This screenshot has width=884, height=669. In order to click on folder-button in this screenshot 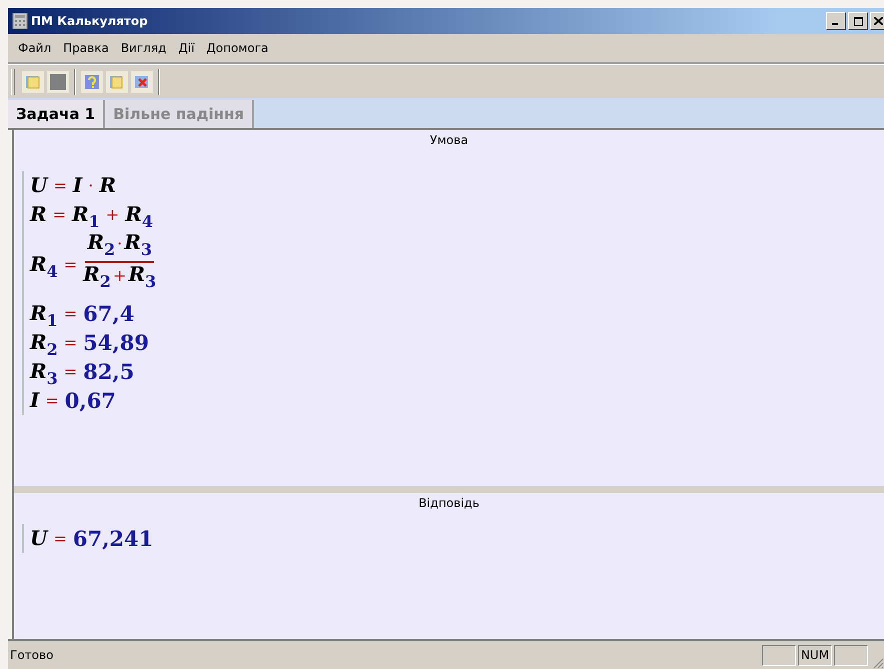, I will do `click(33, 81)`.